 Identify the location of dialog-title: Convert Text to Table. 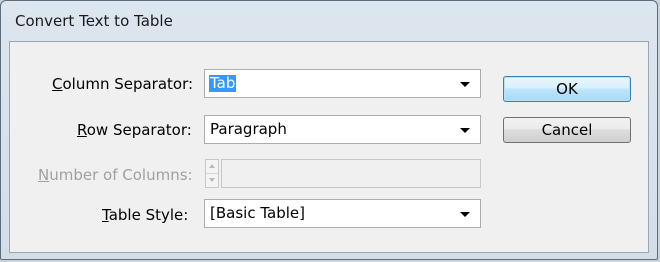
(94, 21).